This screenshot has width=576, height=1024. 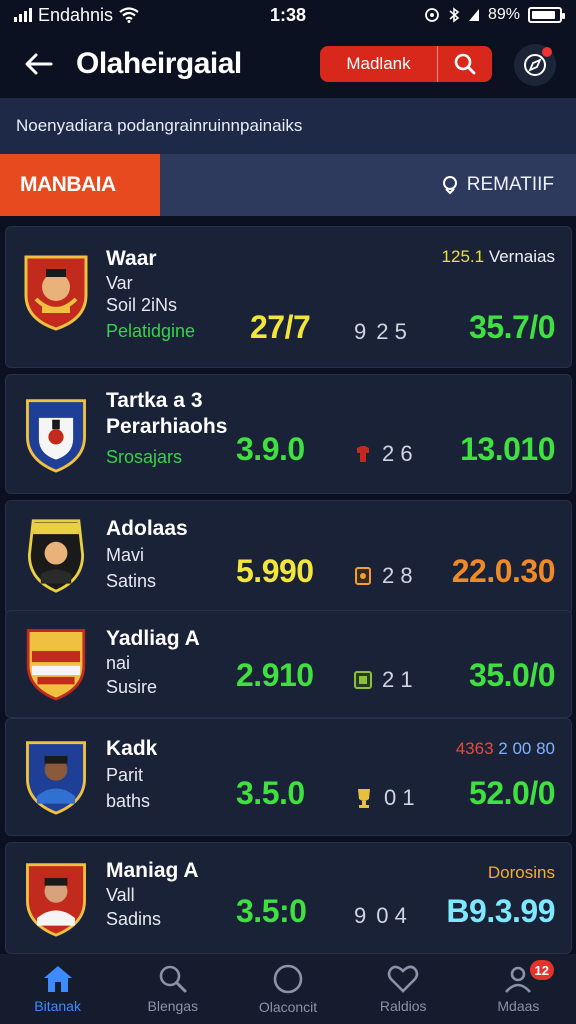 What do you see at coordinates (288, 15) in the screenshot?
I see `status-bar: Endahnis 1:38 89%` at bounding box center [288, 15].